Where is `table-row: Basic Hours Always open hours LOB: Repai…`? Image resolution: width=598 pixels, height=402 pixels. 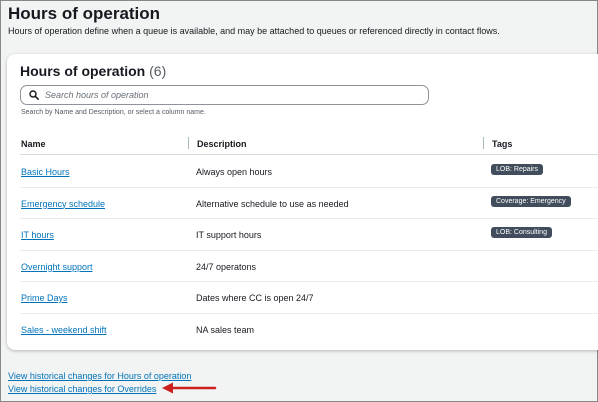 table-row: Basic Hours Always open hours LOB: Repai… is located at coordinates (309, 172).